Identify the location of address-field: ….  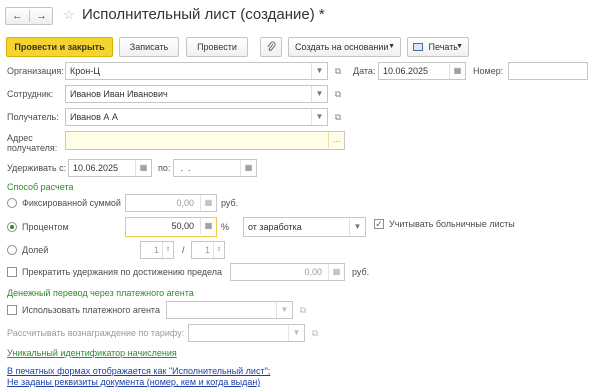
(205, 140).